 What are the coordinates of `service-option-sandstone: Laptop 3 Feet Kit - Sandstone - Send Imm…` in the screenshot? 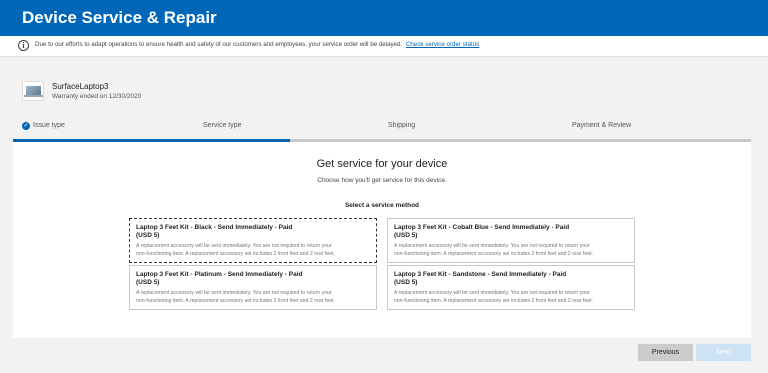 It's located at (511, 287).